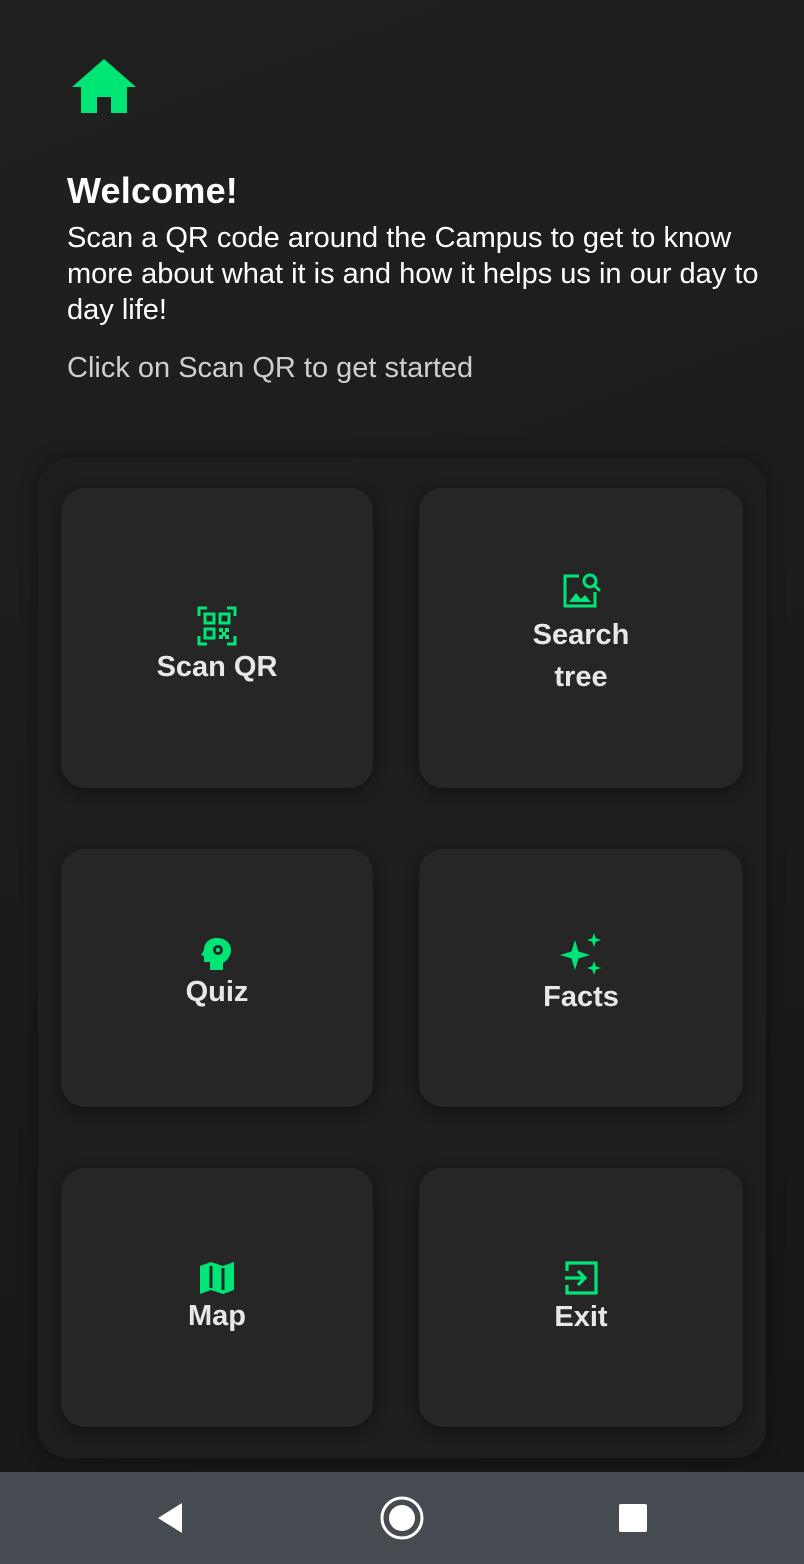 The height and width of the screenshot is (1564, 804). What do you see at coordinates (152, 190) in the screenshot?
I see `welcome-title: Welcome!` at bounding box center [152, 190].